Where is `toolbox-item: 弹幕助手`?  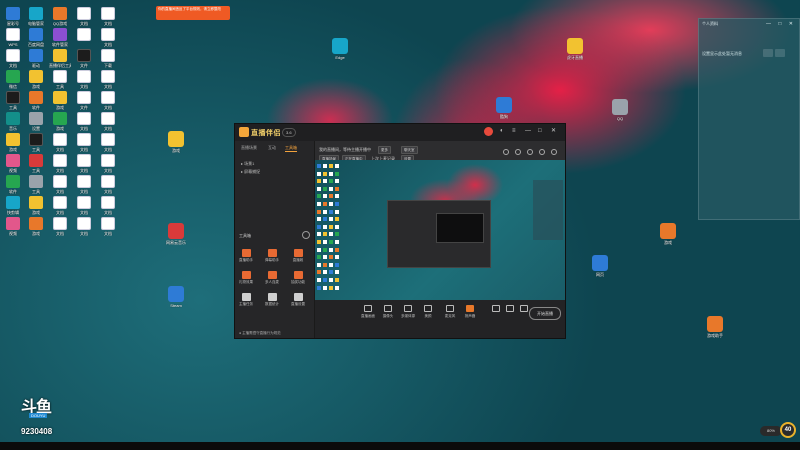
toolbox-item: 弹幕助手 is located at coordinates (272, 256).